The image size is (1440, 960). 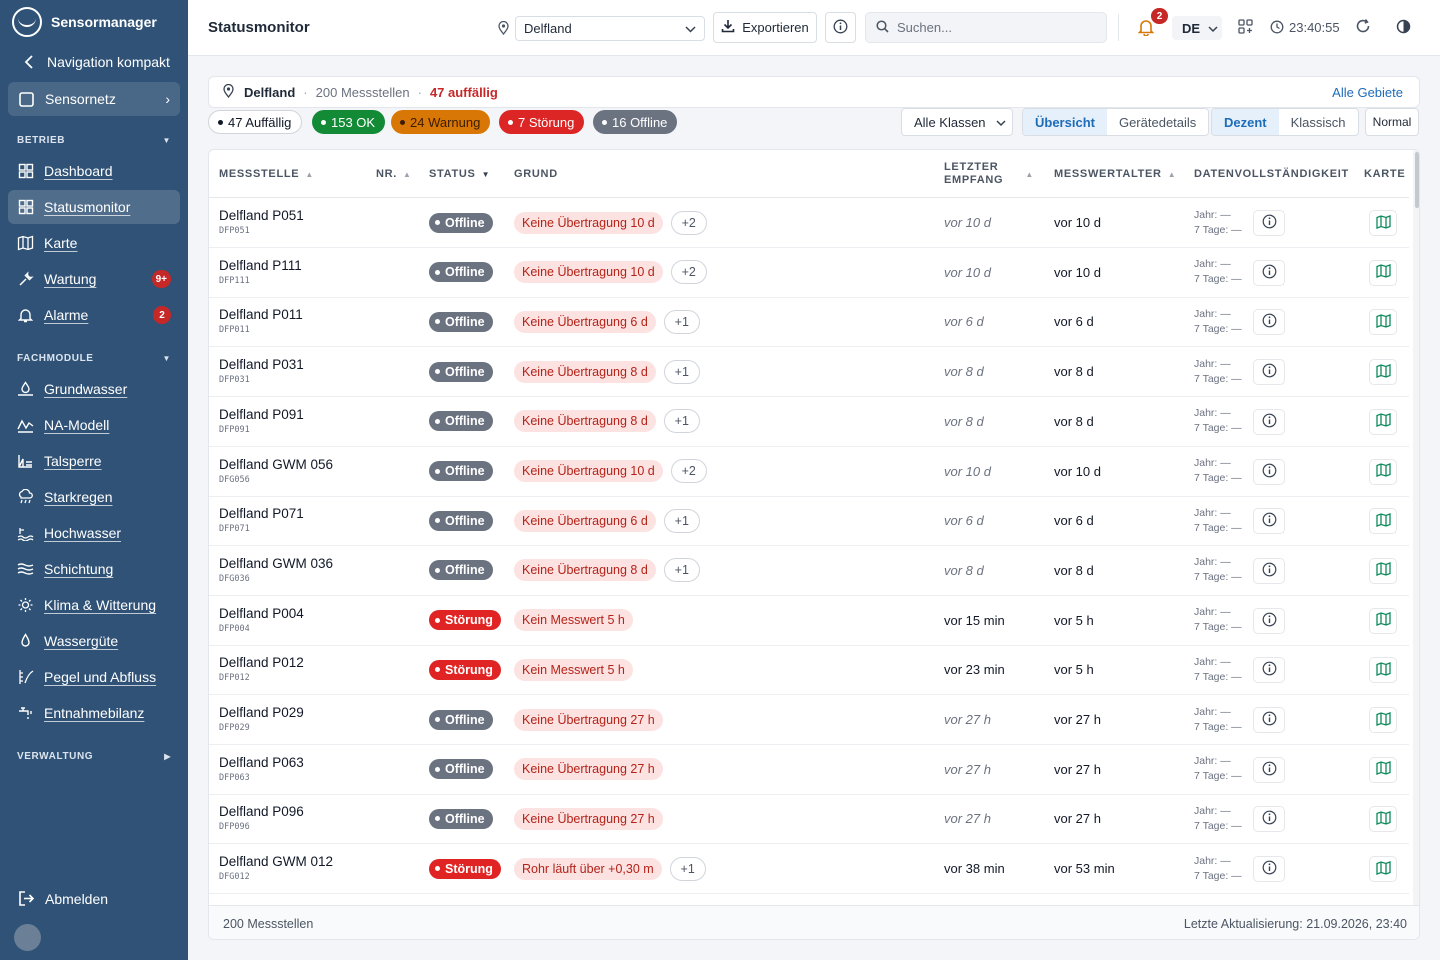 I want to click on sidebar-item-wassergüte: Wassergüte, so click(x=94, y=641).